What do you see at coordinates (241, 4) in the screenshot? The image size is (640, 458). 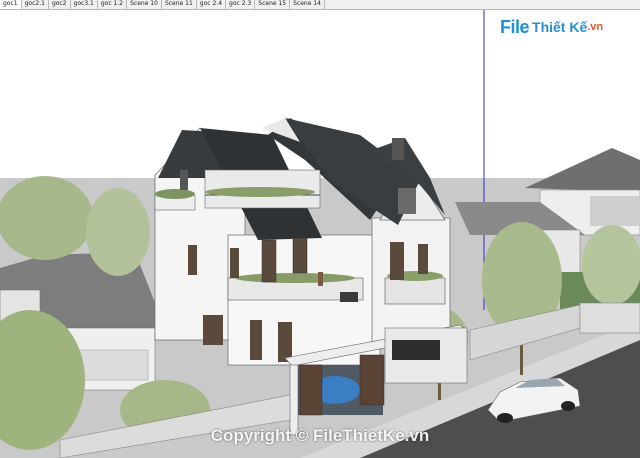 I see `scene-tab: goc 2.3` at bounding box center [241, 4].